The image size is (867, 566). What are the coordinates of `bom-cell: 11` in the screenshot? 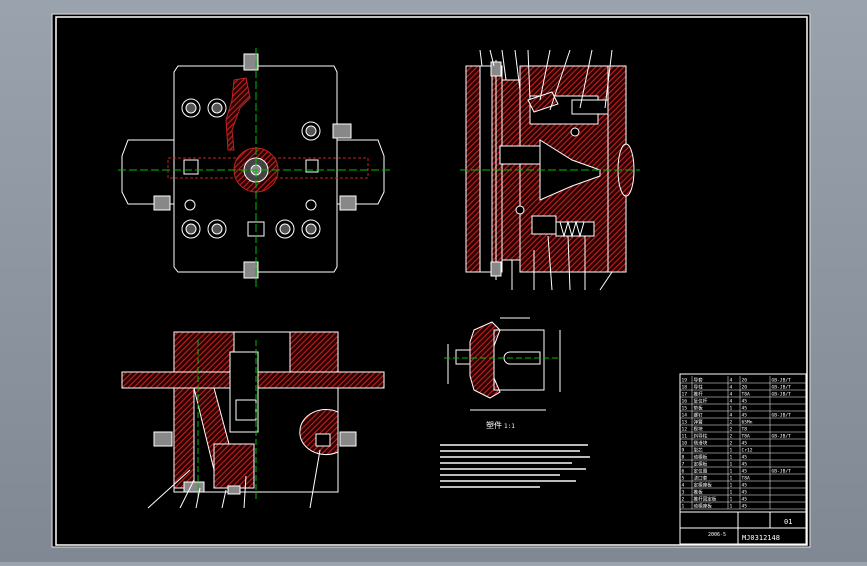 It's located at (685, 437).